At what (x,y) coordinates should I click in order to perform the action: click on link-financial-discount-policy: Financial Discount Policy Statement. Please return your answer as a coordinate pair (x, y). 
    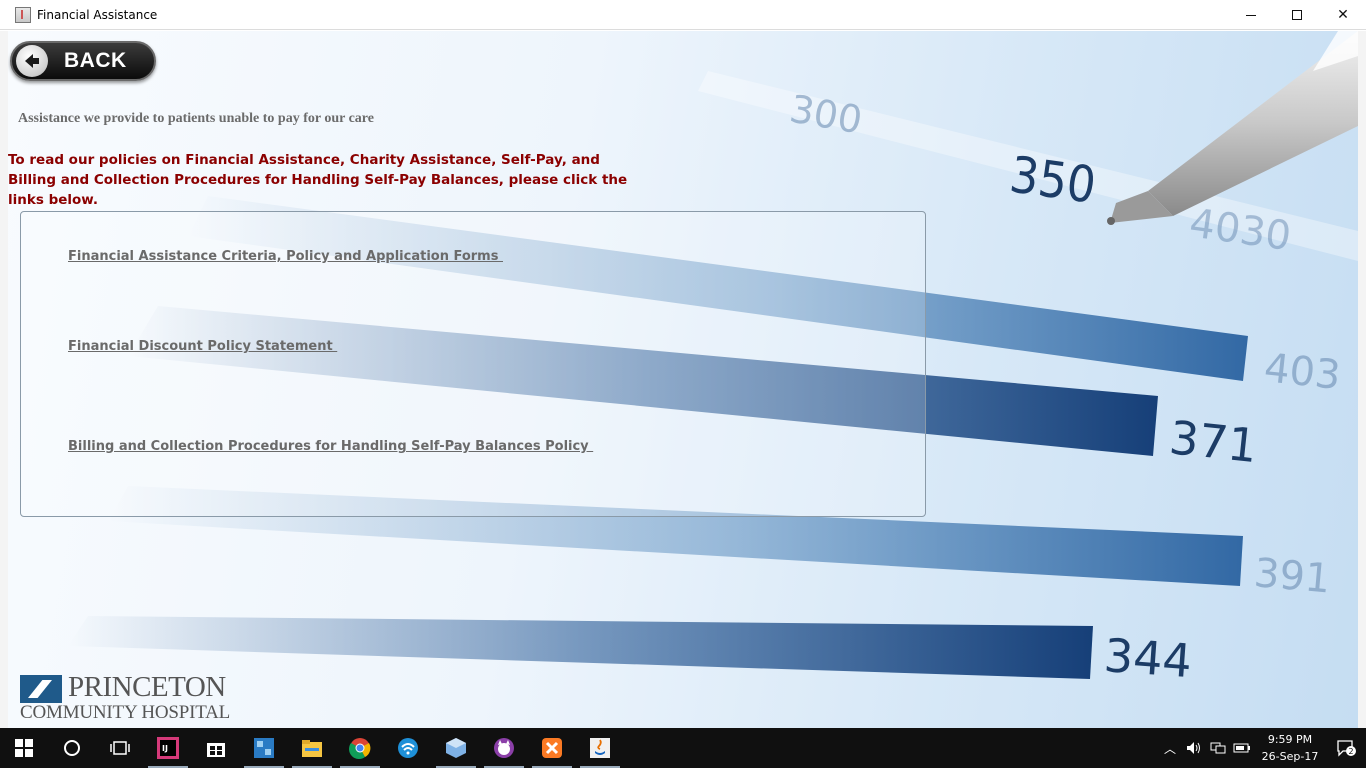
    Looking at the image, I should click on (202, 346).